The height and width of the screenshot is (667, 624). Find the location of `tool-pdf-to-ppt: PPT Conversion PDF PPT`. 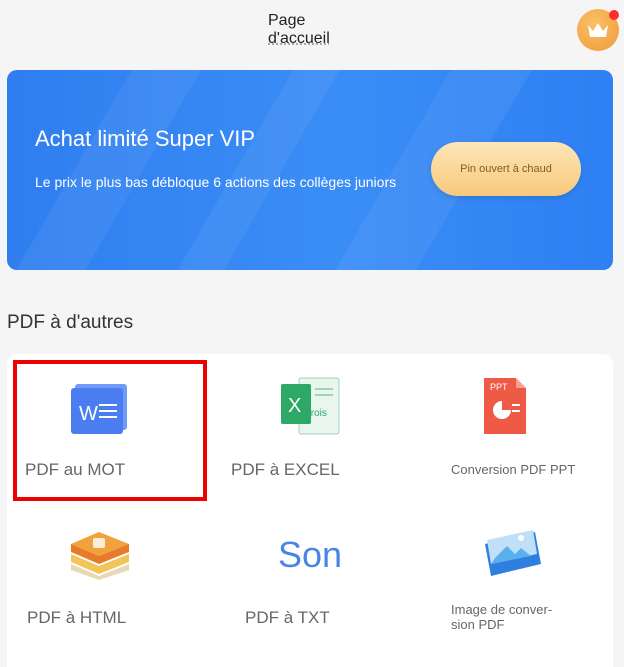

tool-pdf-to-ppt: PPT Conversion PDF PPT is located at coordinates (512, 429).